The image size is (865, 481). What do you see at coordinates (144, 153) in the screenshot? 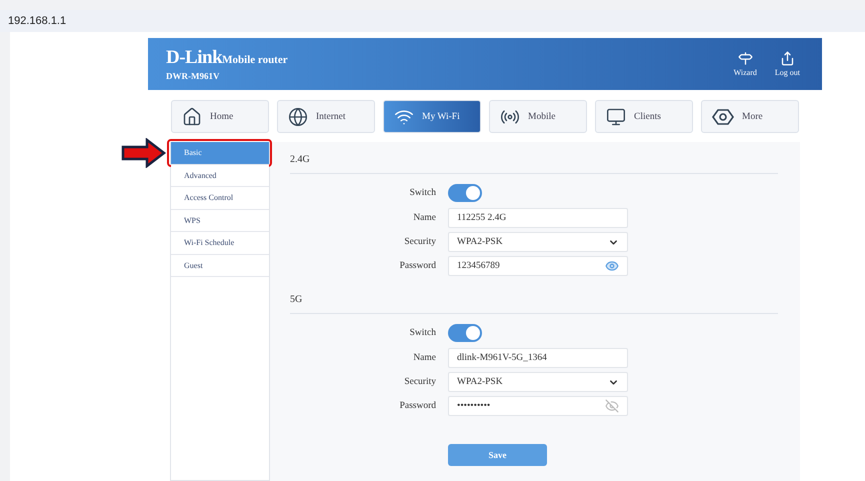
I see `arrow-icon` at bounding box center [144, 153].